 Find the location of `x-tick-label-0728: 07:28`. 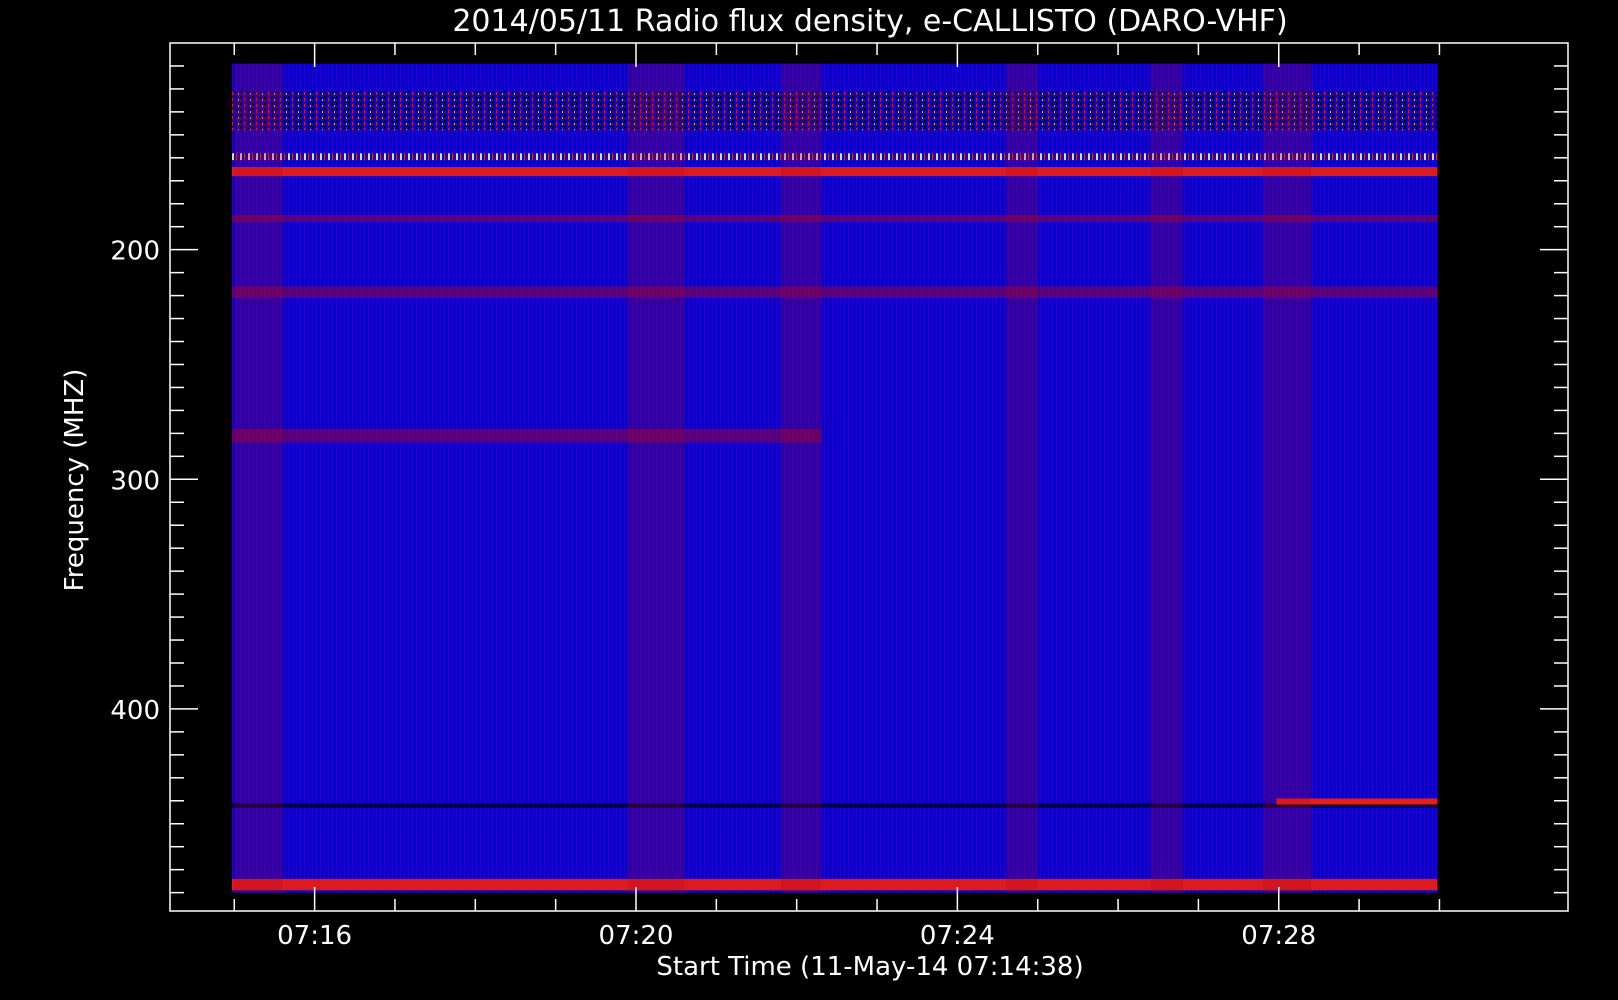

x-tick-label-0728: 07:28 is located at coordinates (1278, 936).